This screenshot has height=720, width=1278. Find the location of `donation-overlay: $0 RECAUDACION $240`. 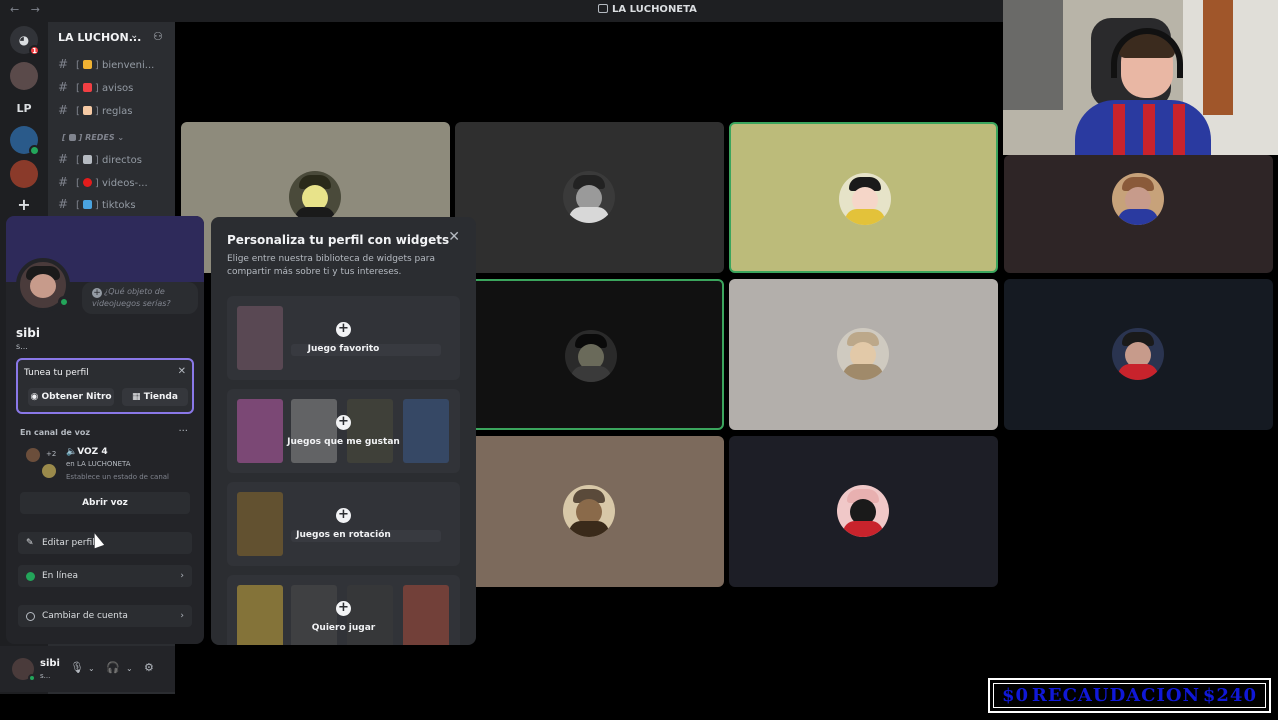

donation-overlay: $0 RECAUDACION $240 is located at coordinates (1129, 695).